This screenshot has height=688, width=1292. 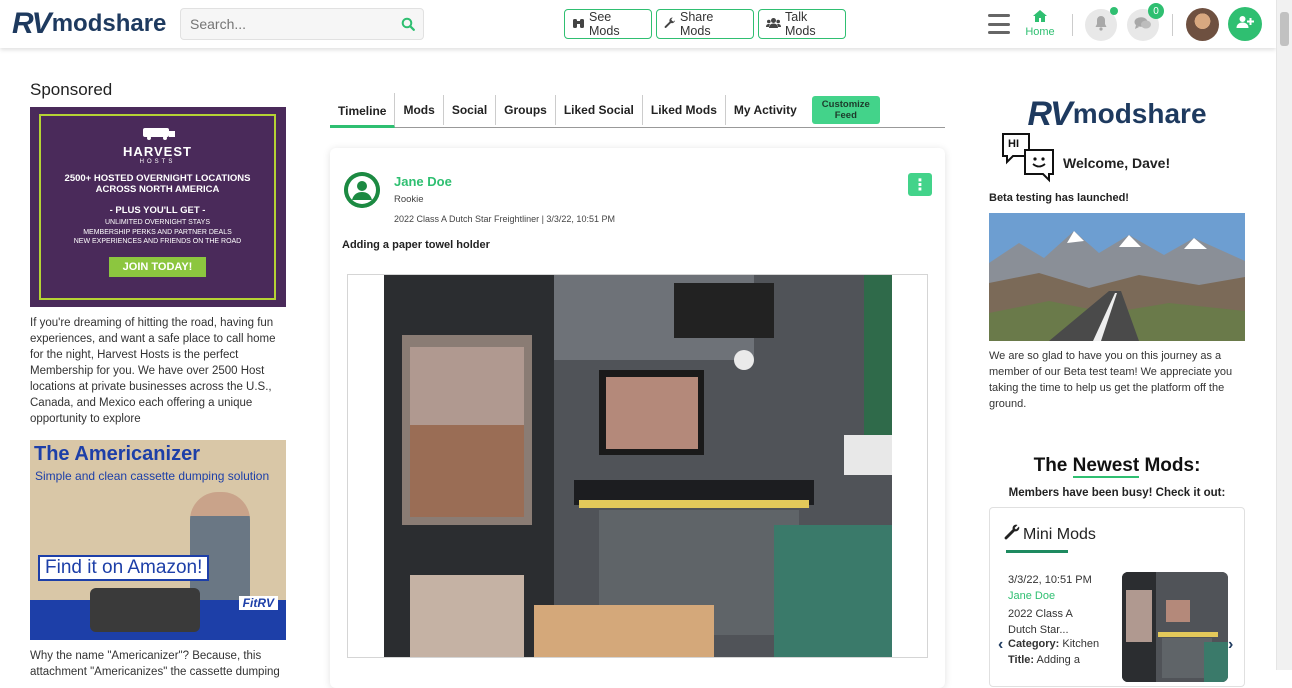 I want to click on mini-mod-title: Title: Adding a, so click(x=1044, y=660).